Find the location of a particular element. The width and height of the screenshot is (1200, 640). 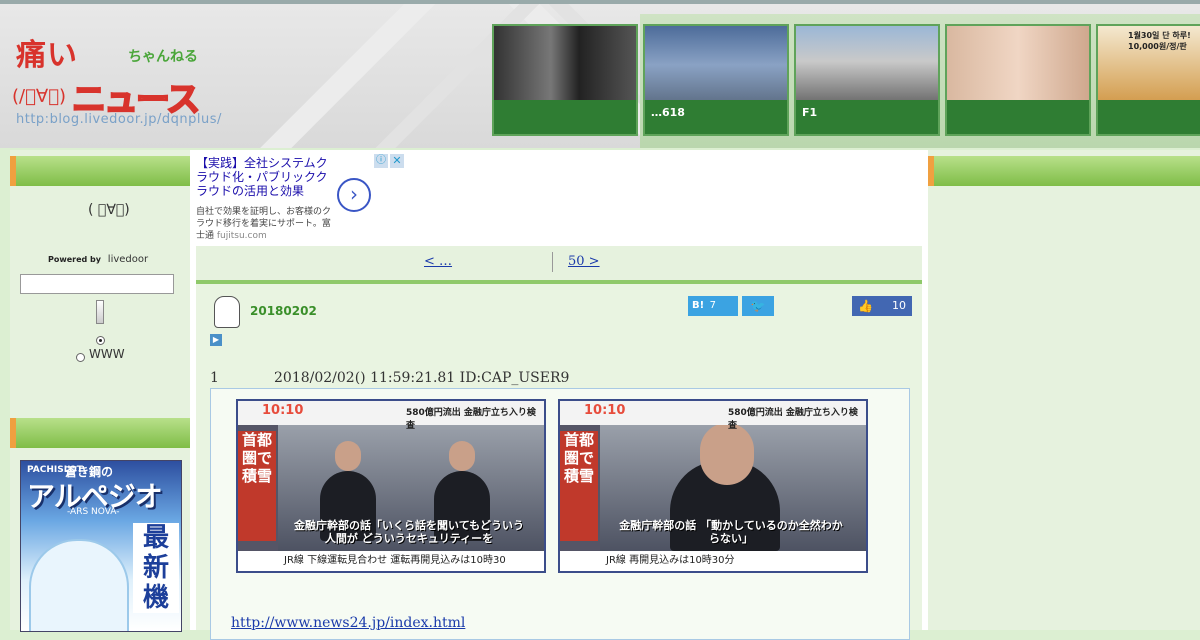

author-avatar is located at coordinates (227, 312).